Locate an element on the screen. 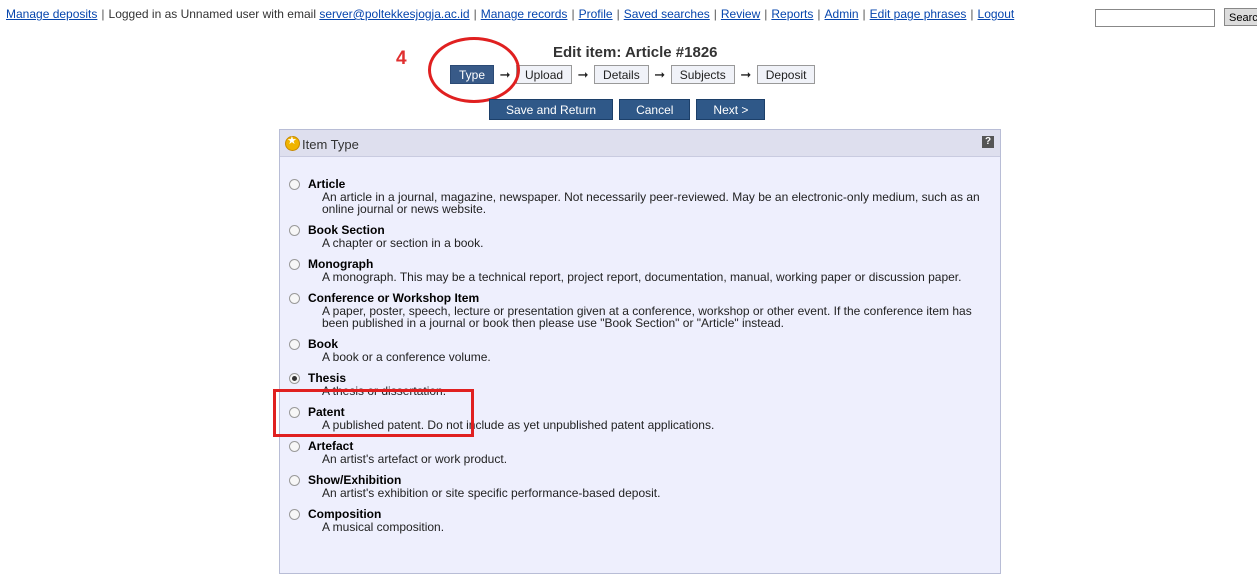  logout-link: Logout is located at coordinates (996, 14).